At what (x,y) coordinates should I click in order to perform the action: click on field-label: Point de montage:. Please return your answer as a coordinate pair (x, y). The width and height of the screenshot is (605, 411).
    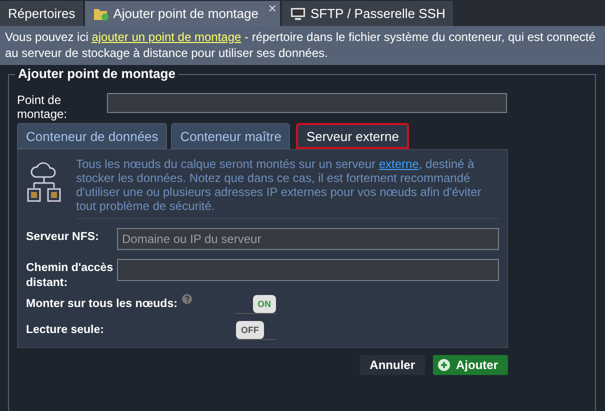
    Looking at the image, I should click on (42, 107).